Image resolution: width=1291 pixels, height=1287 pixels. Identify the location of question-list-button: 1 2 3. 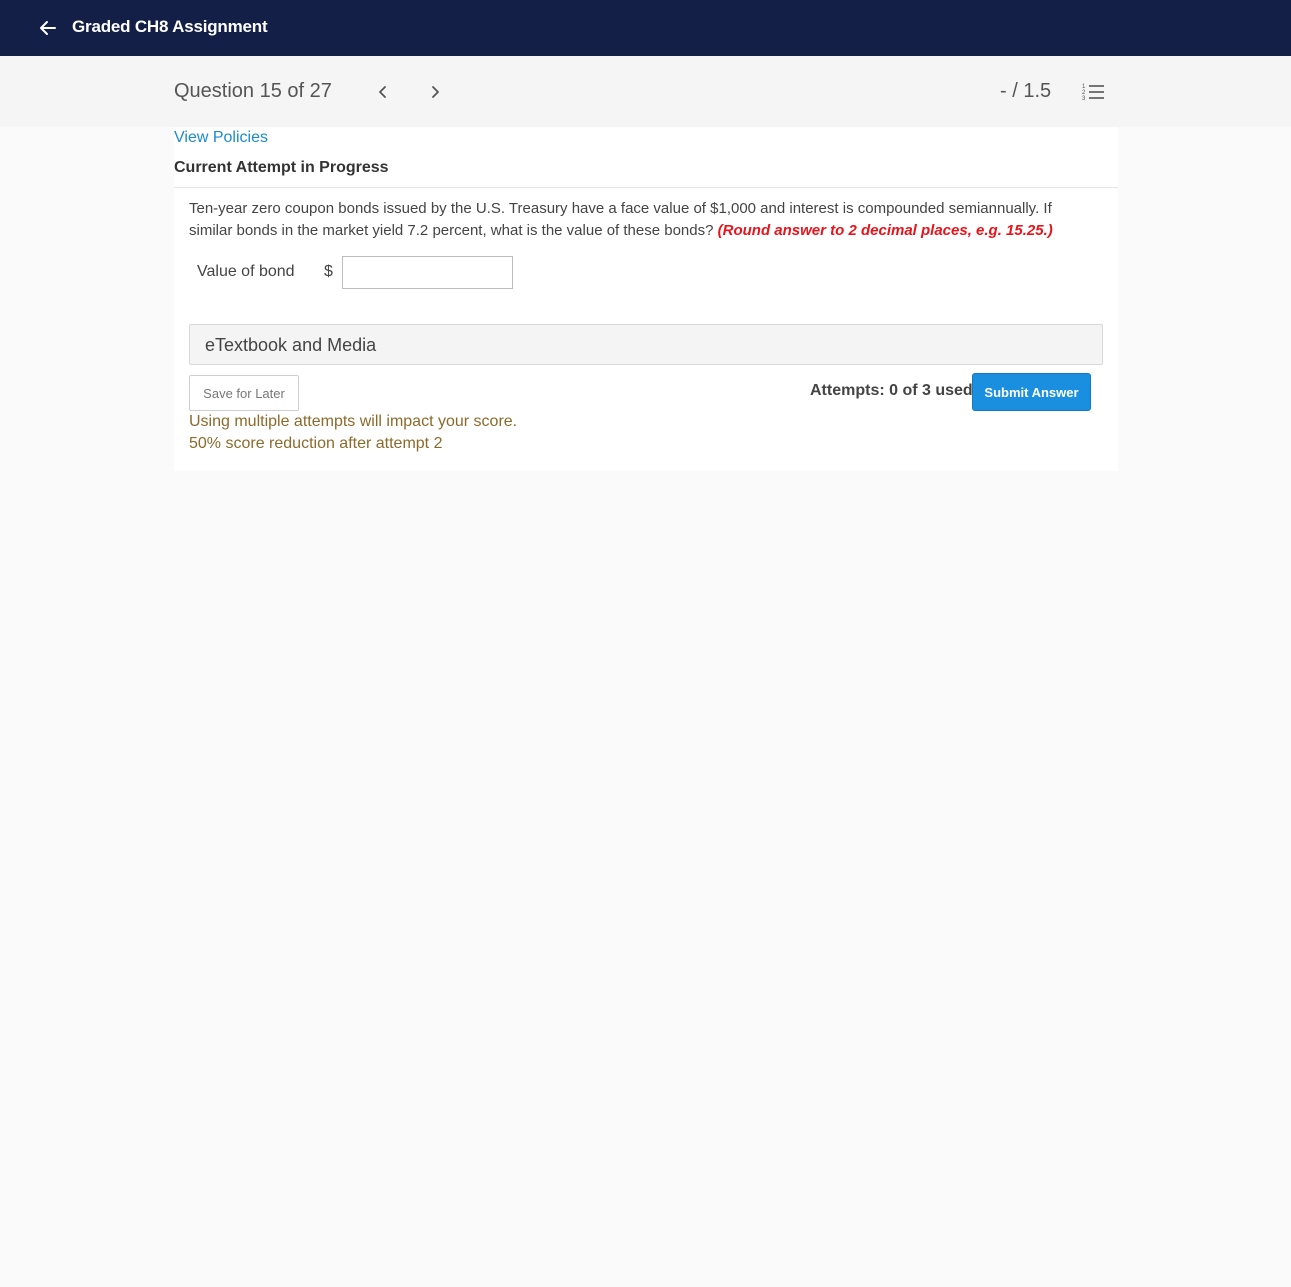
(1094, 92).